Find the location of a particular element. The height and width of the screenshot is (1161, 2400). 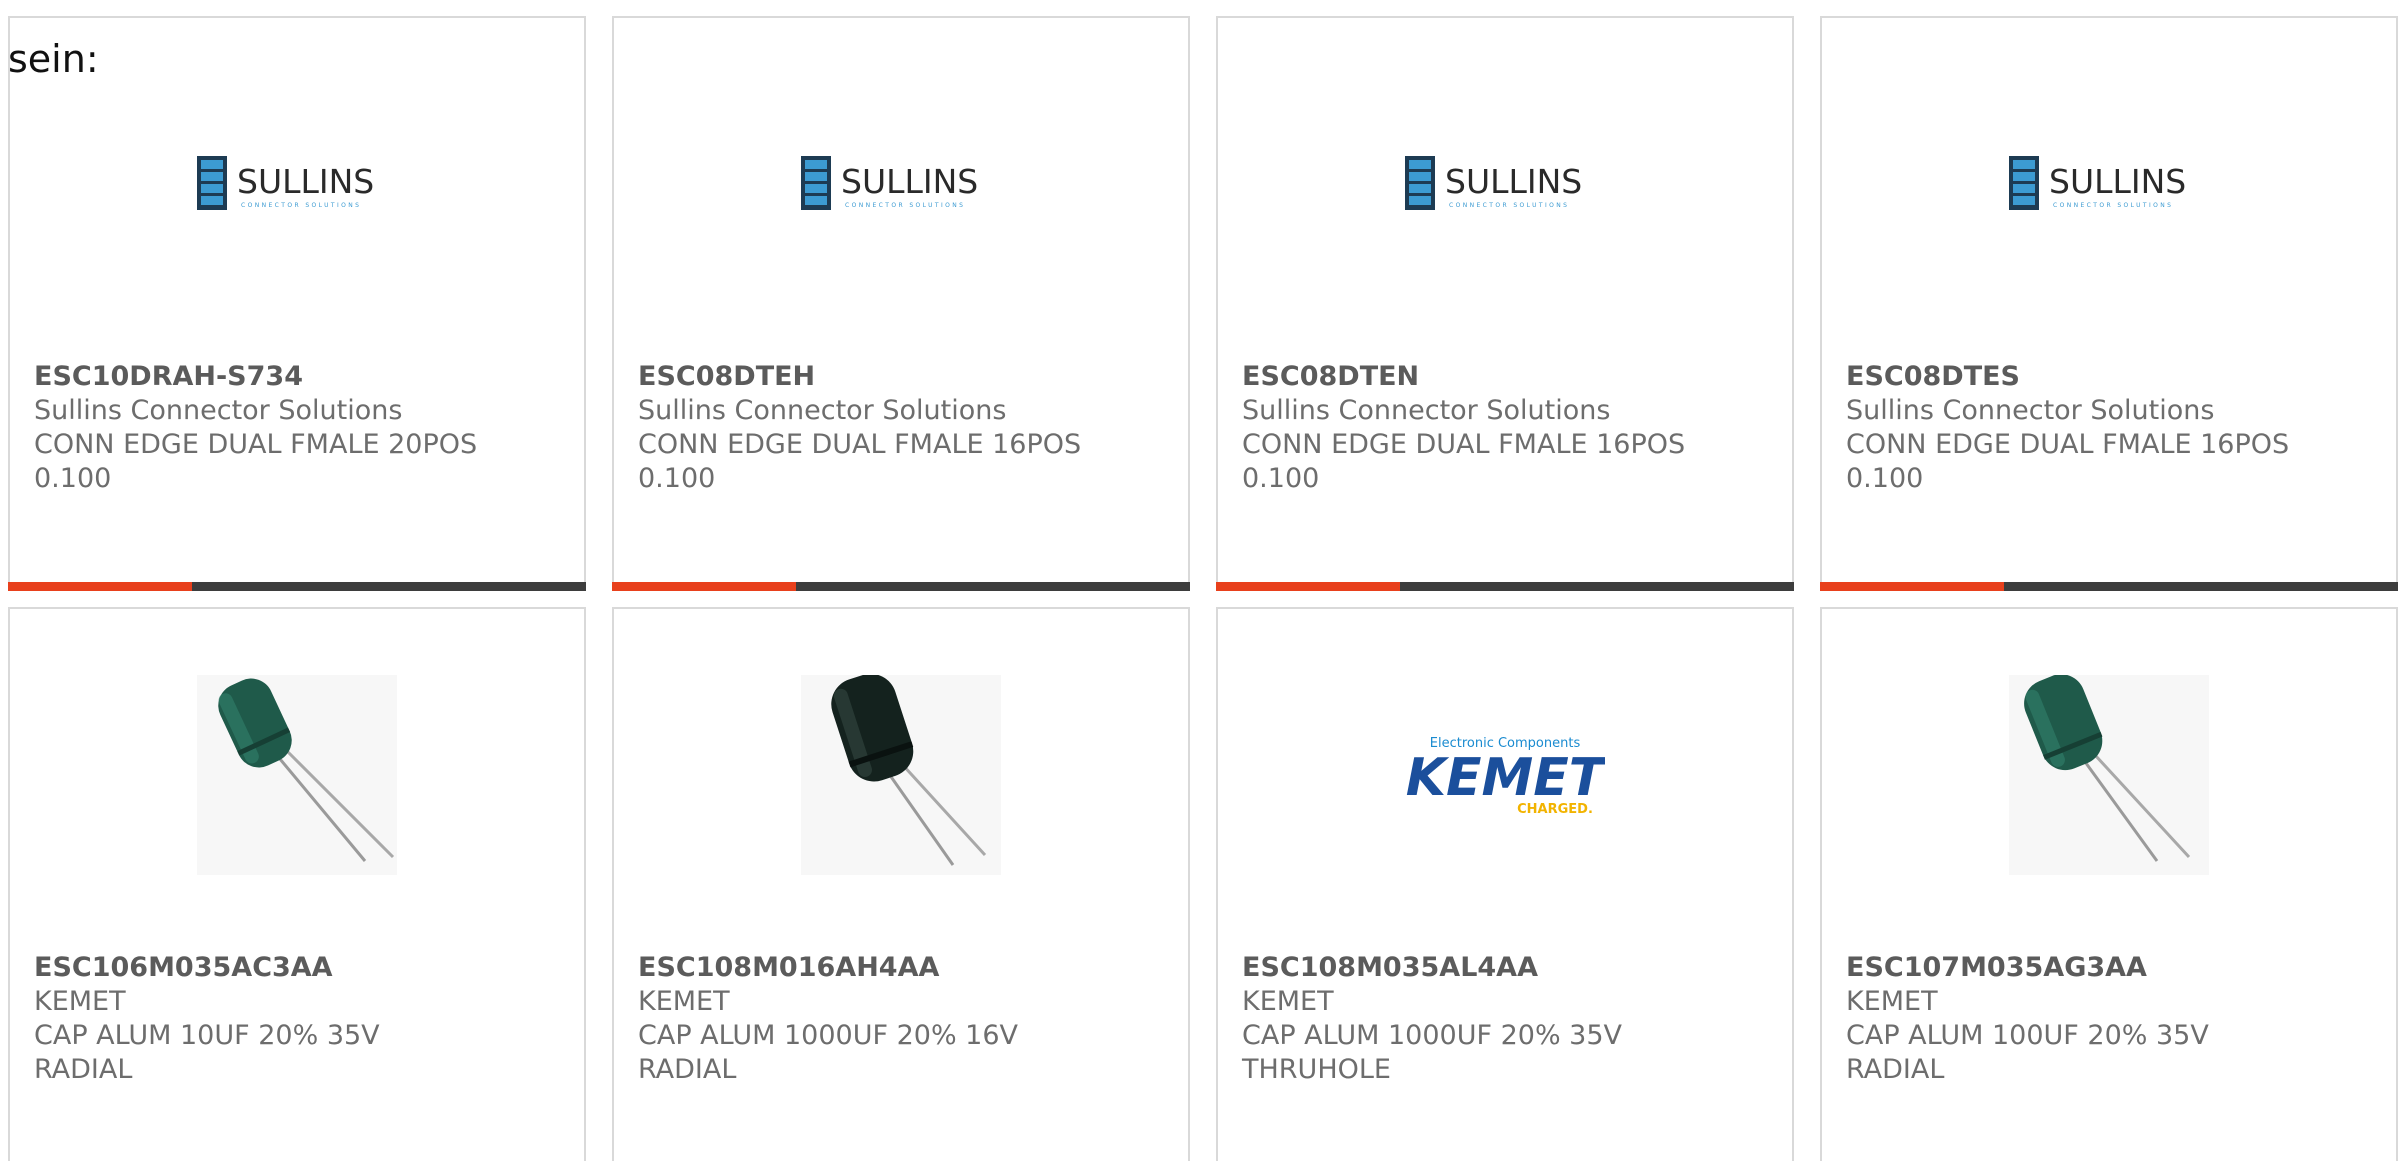

kemet-logo: Electronic Components KEMET CHARGED. is located at coordinates (1505, 775).